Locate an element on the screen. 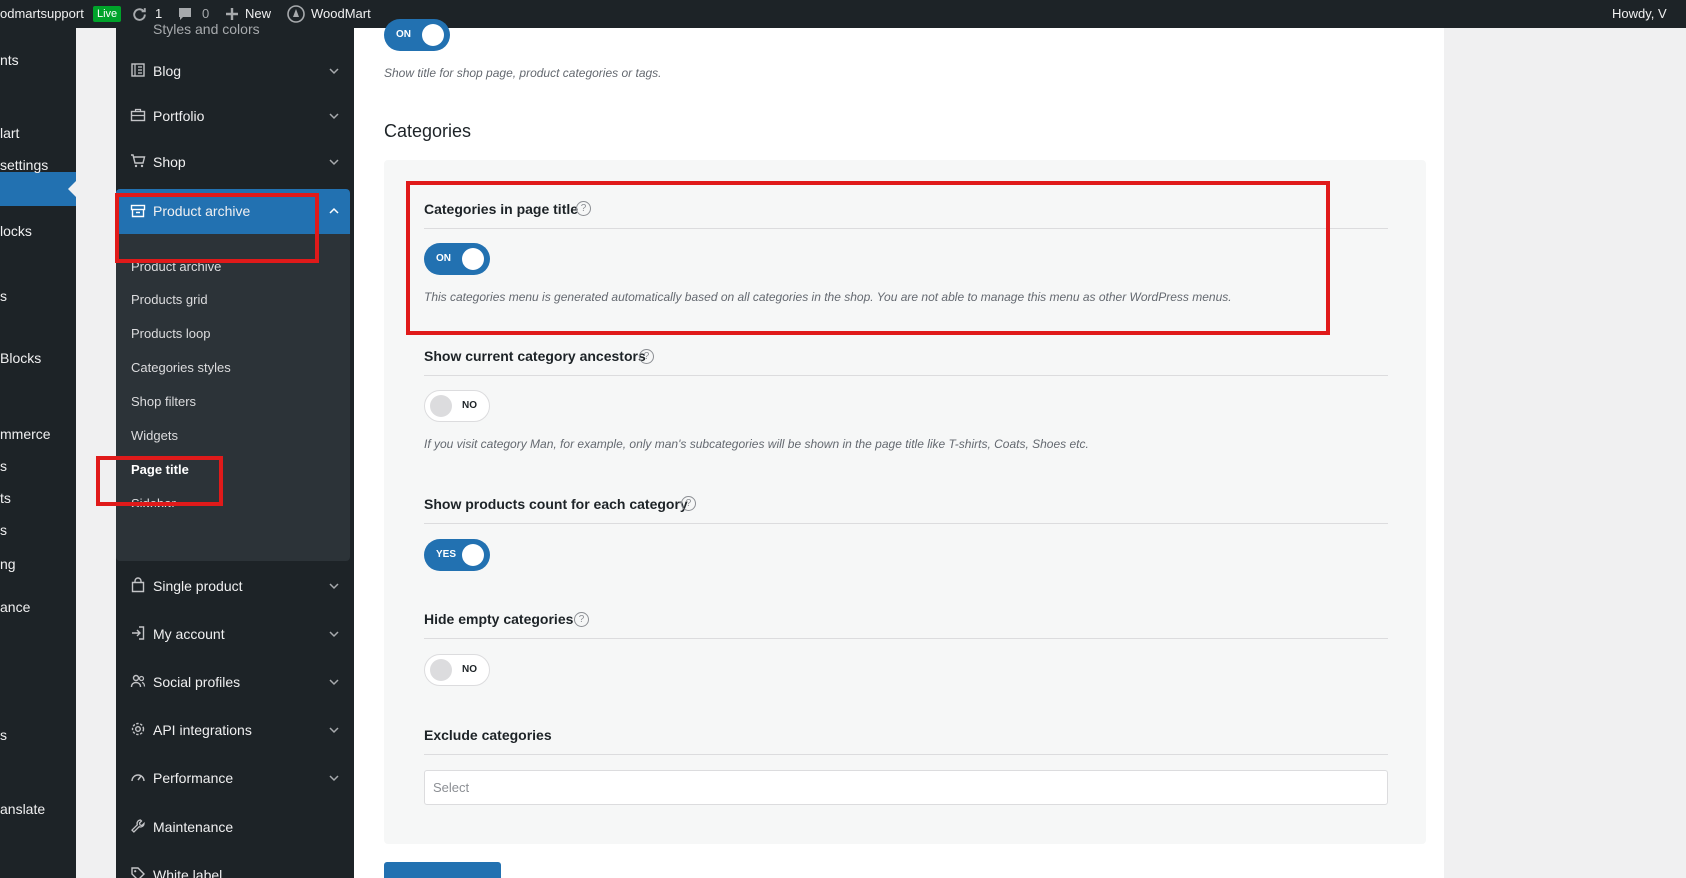 Image resolution: width=1686 pixels, height=878 pixels. submenu-item: Products grid is located at coordinates (169, 300).